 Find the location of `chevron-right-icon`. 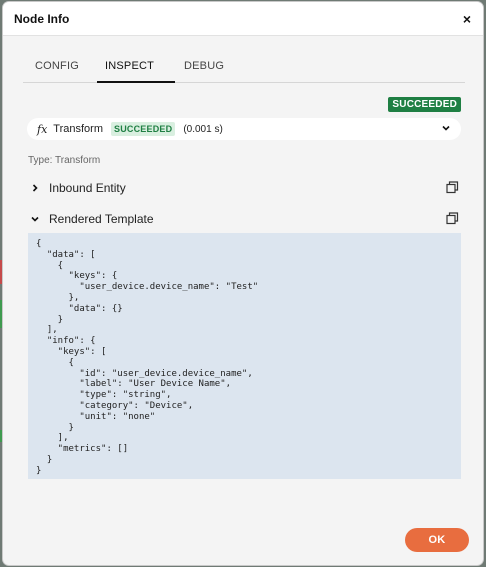

chevron-right-icon is located at coordinates (35, 188).